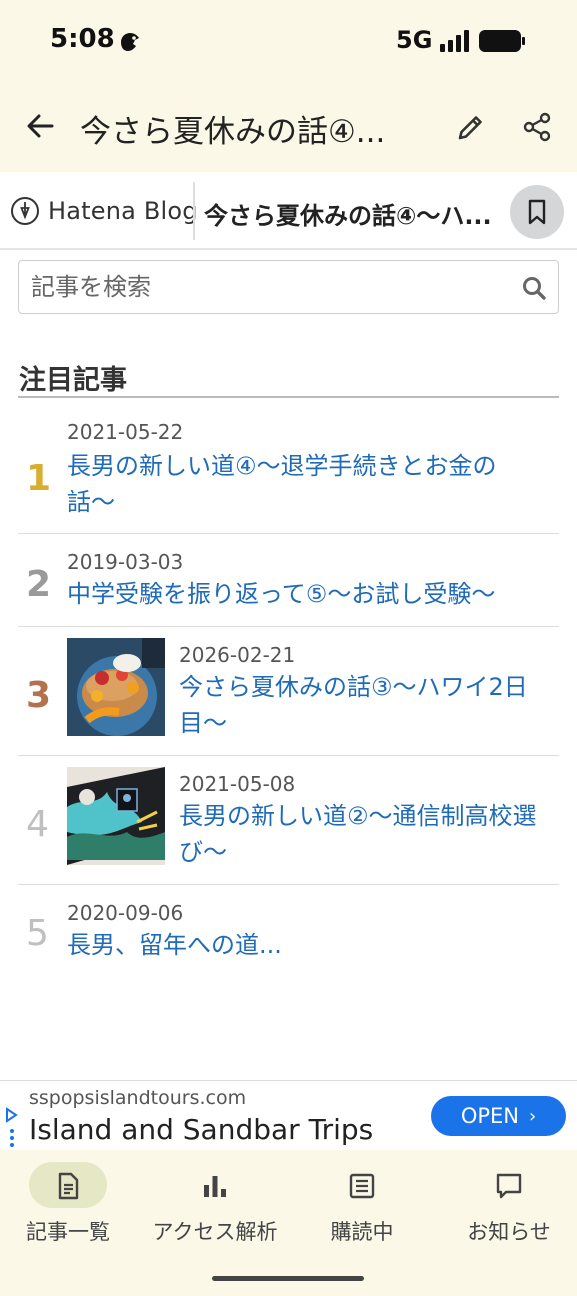 The image size is (577, 1296). What do you see at coordinates (414, 40) in the screenshot?
I see `network-type: 5G` at bounding box center [414, 40].